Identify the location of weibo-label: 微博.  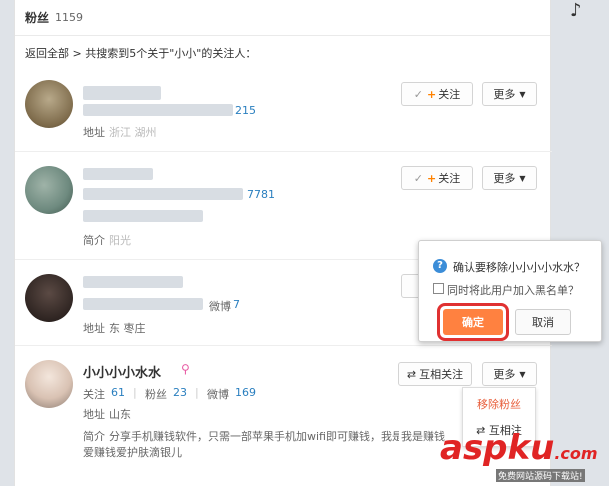
(220, 306).